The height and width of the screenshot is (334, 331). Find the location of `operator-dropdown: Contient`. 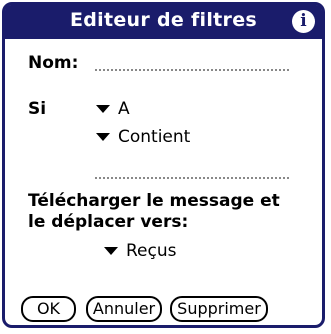

operator-dropdown: Contient is located at coordinates (143, 137).